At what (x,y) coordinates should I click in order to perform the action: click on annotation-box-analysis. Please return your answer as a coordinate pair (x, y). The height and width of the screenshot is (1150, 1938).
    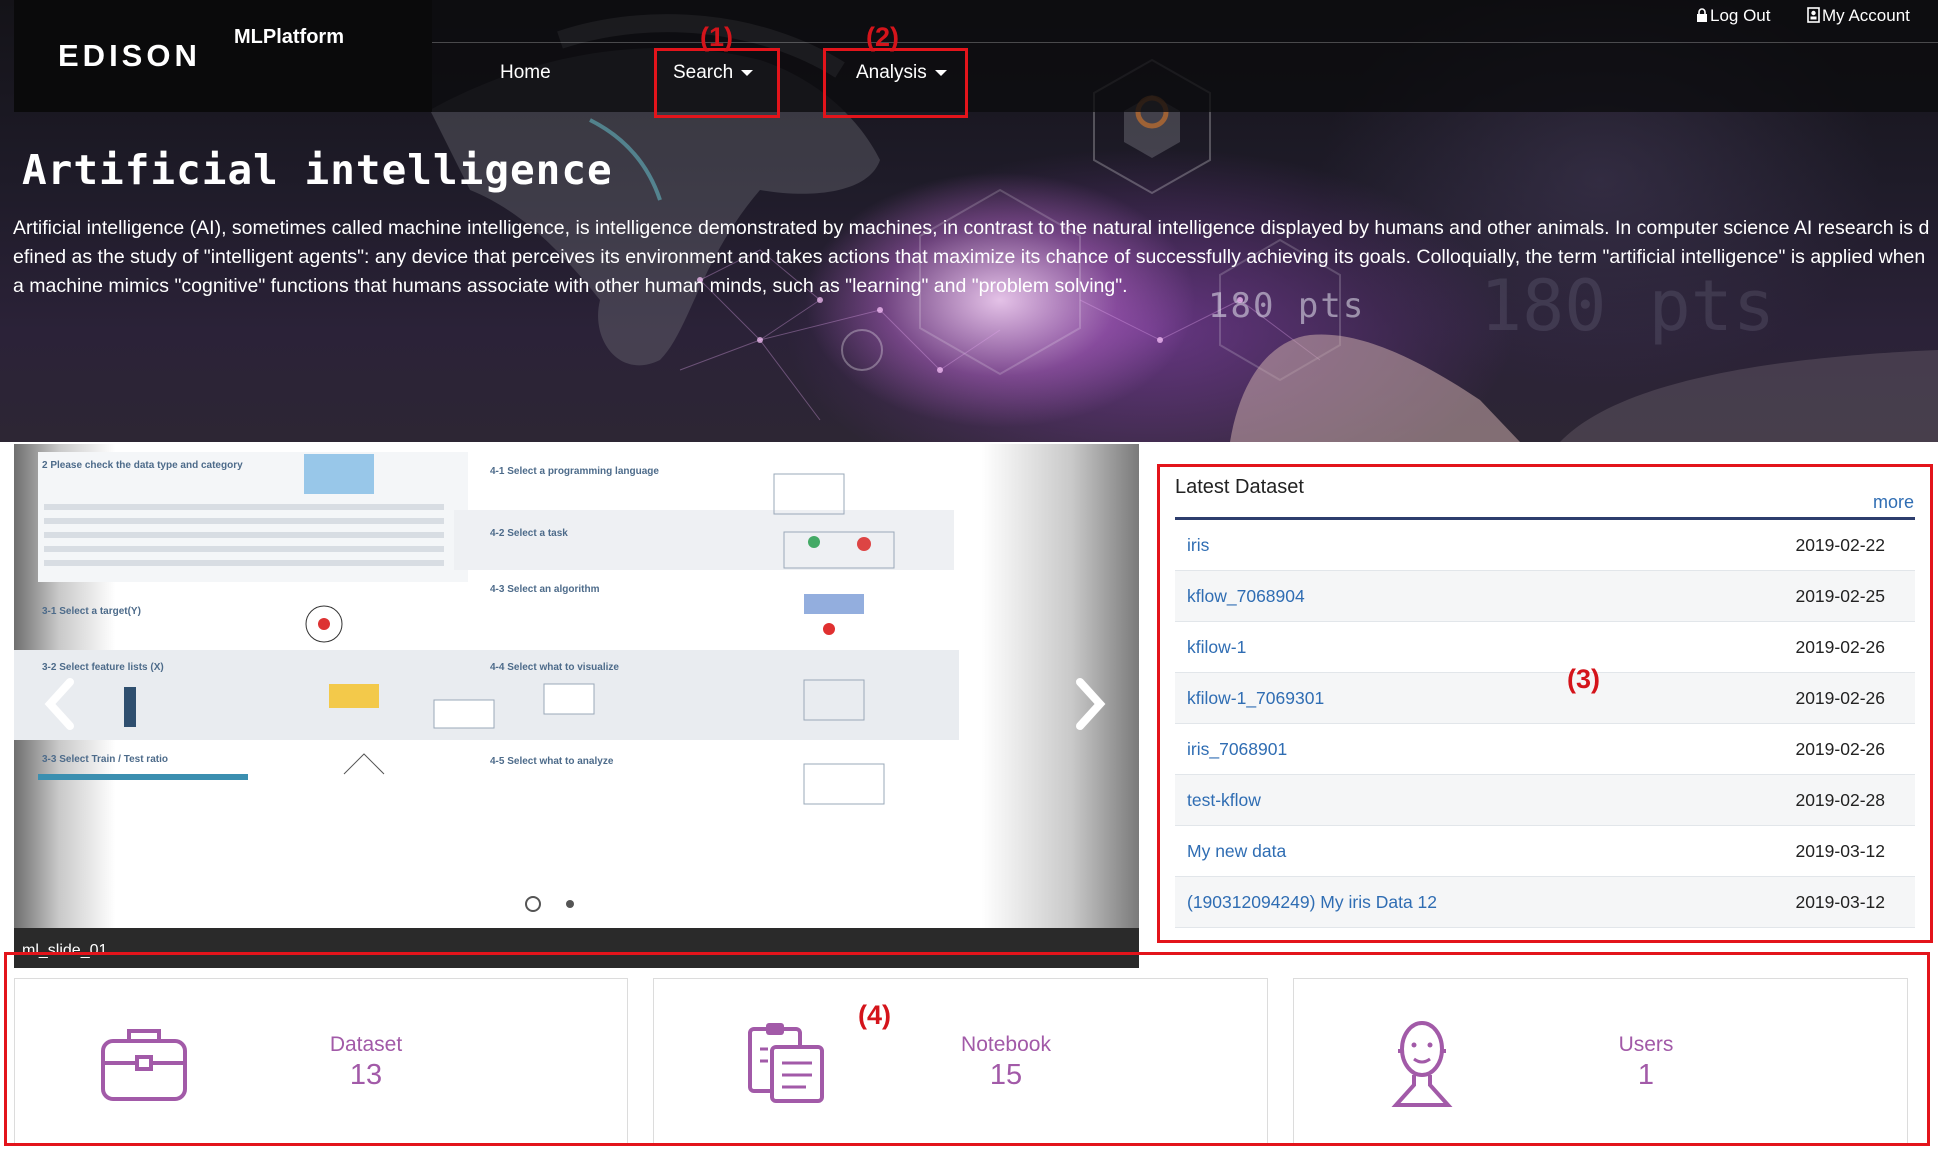
    Looking at the image, I should click on (895, 83).